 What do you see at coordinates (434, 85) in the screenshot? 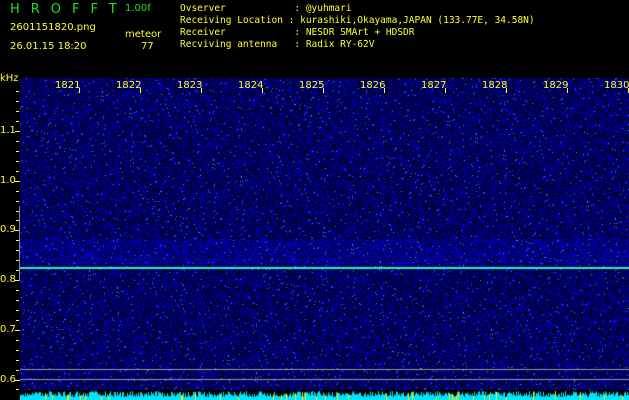
I see `x-tick-label: 1827` at bounding box center [434, 85].